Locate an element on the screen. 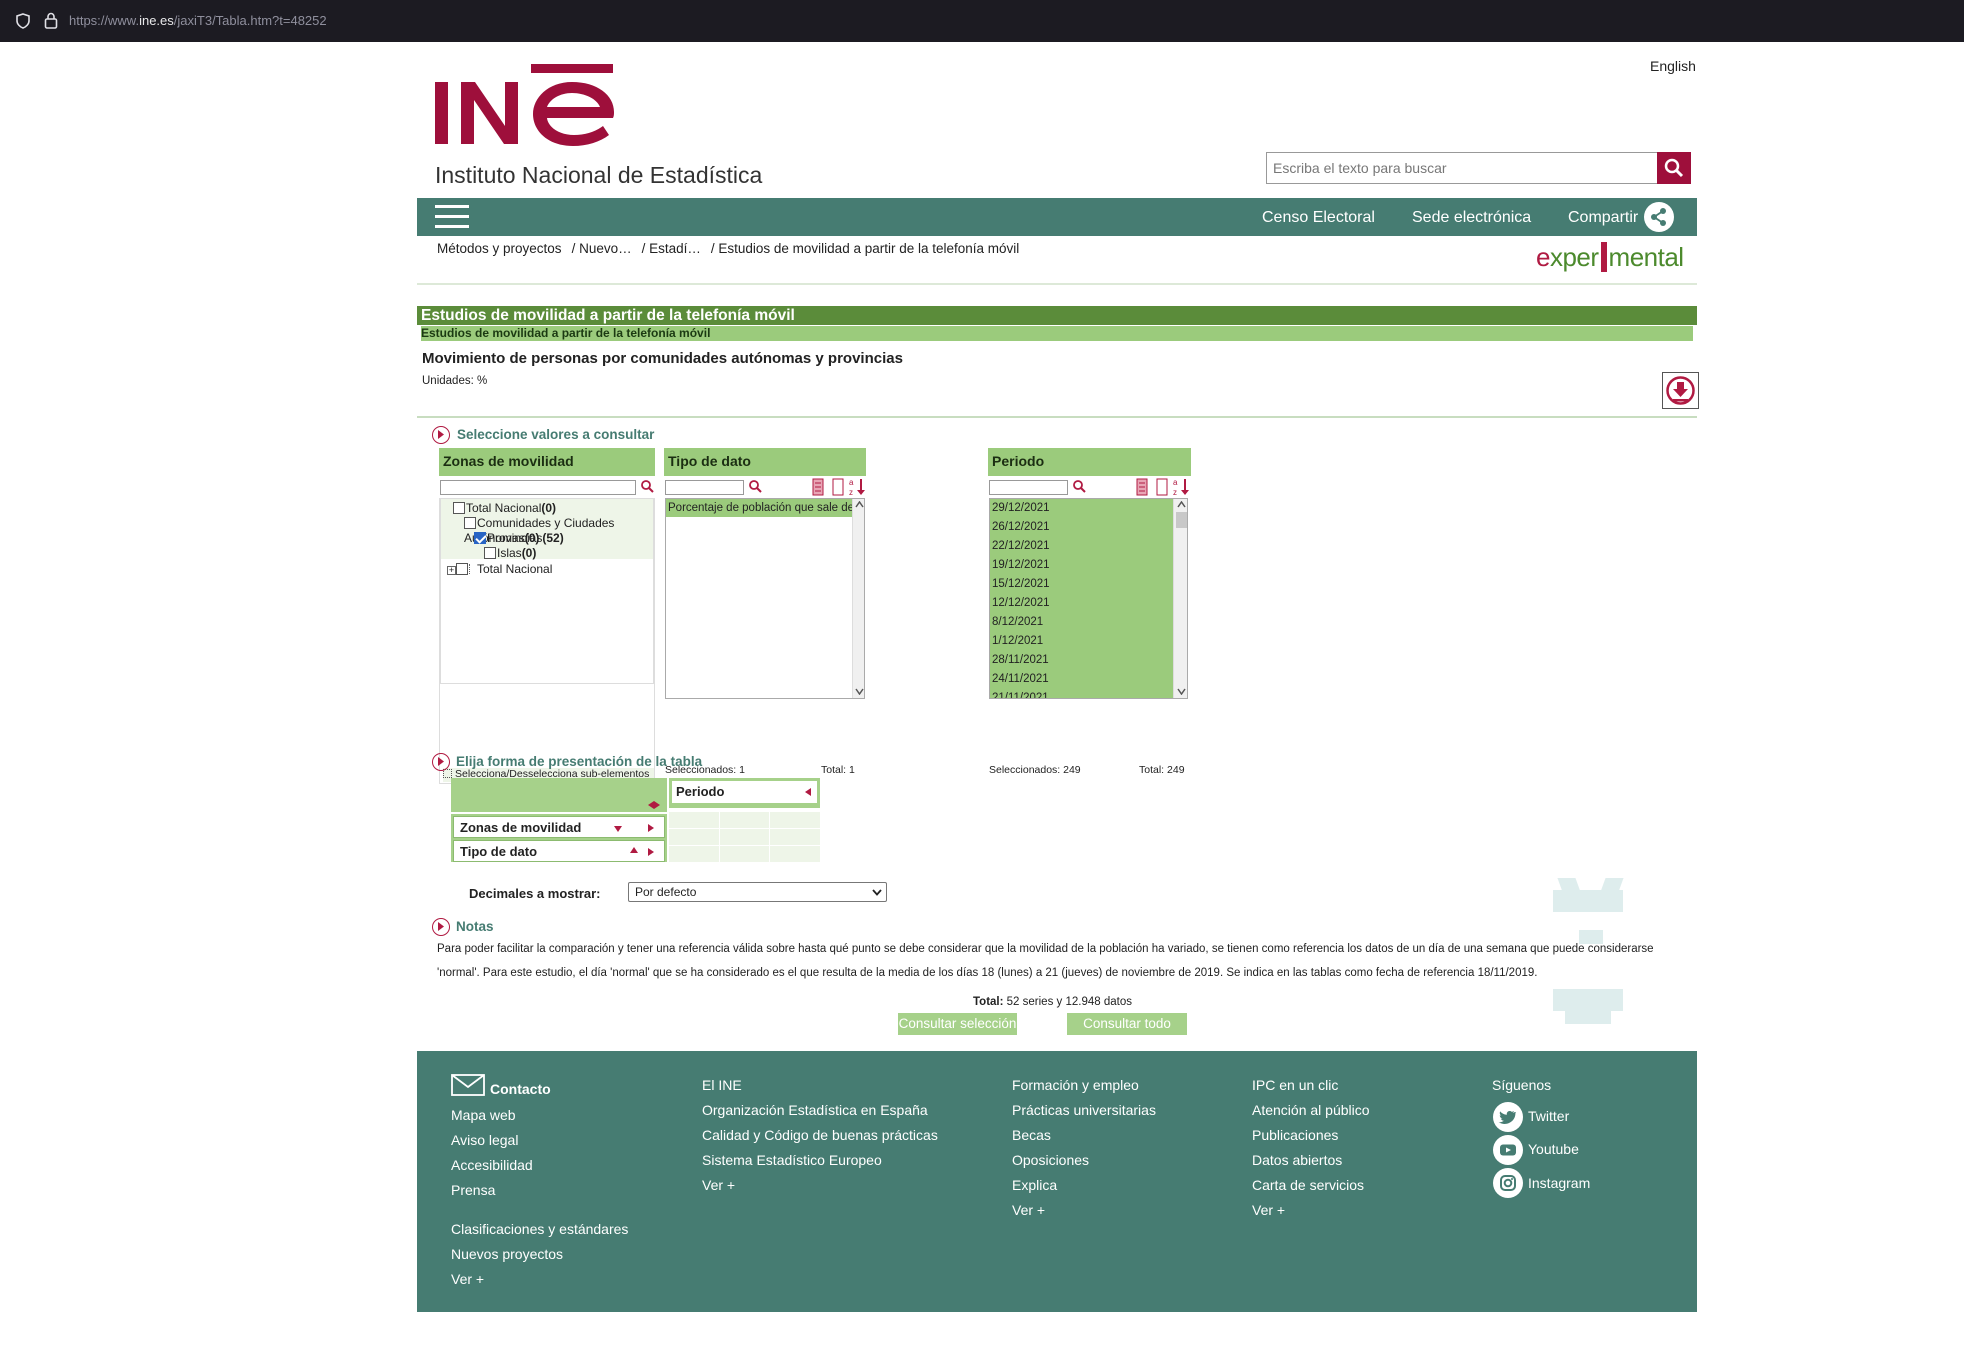  footer-link: Mapa web is located at coordinates (483, 1115).